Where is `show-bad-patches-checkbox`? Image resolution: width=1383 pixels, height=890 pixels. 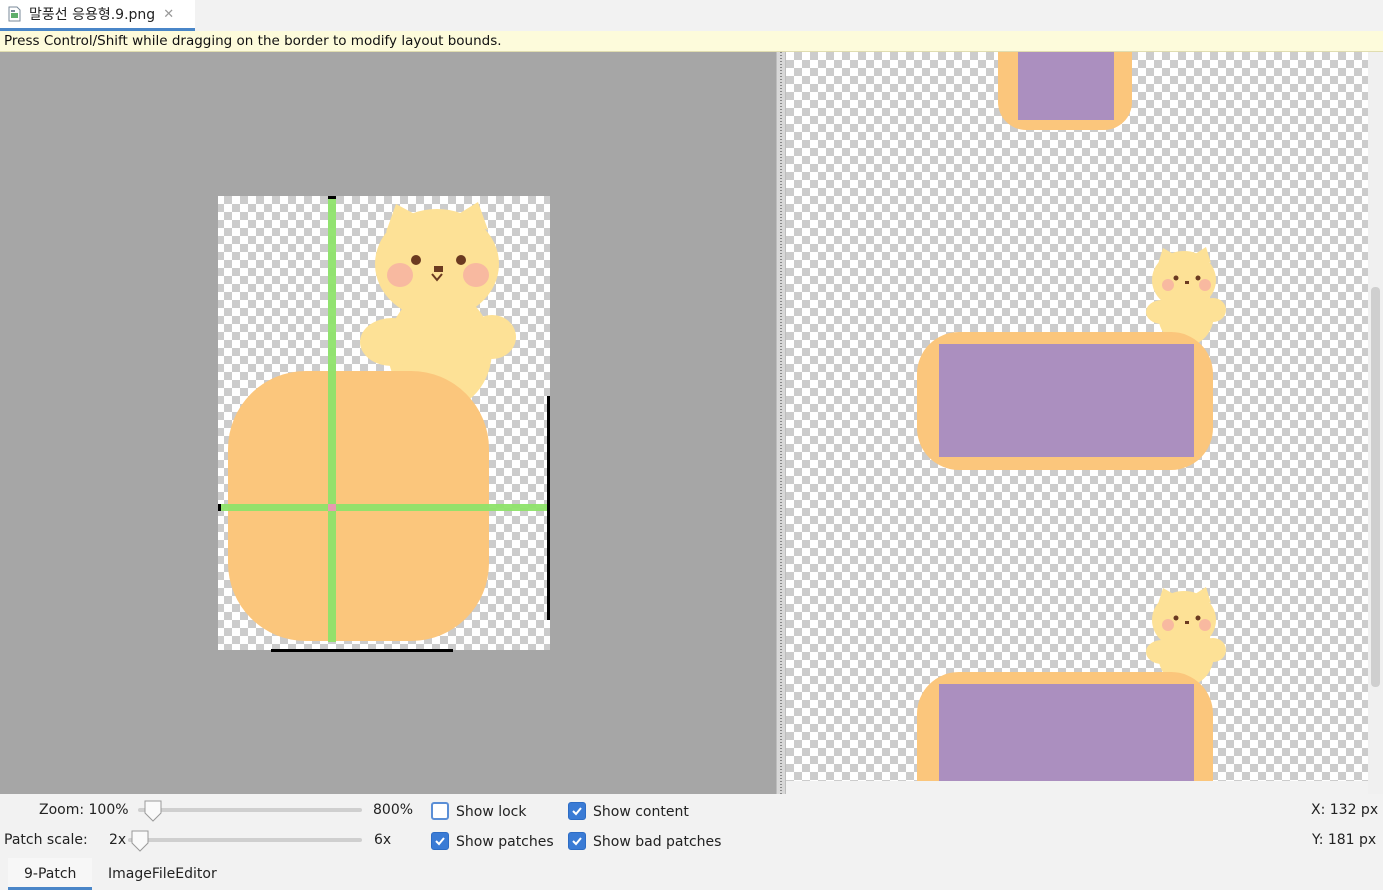 show-bad-patches-checkbox is located at coordinates (577, 841).